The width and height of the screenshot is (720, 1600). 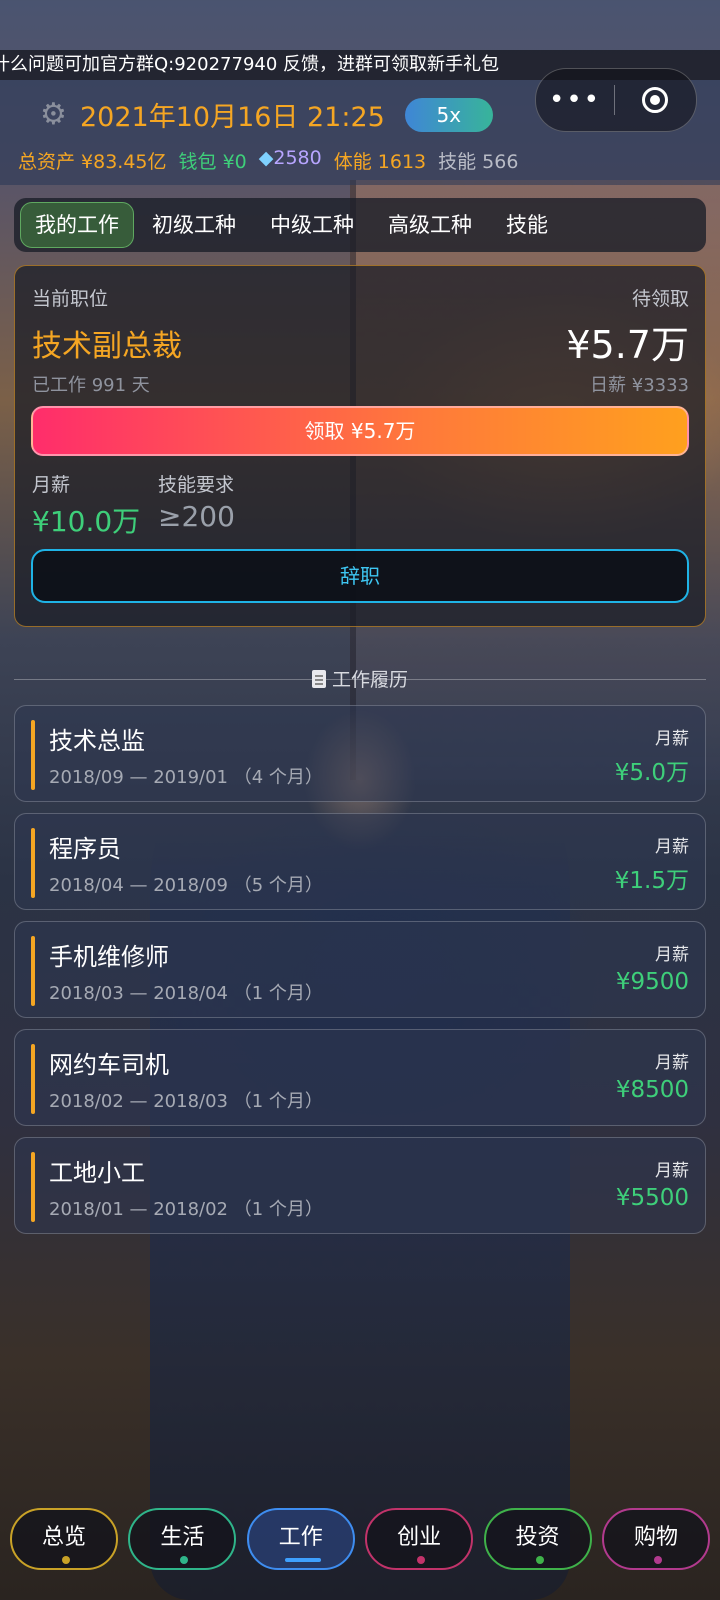 What do you see at coordinates (77, 225) in the screenshot?
I see `tab-my-job: 我的工作` at bounding box center [77, 225].